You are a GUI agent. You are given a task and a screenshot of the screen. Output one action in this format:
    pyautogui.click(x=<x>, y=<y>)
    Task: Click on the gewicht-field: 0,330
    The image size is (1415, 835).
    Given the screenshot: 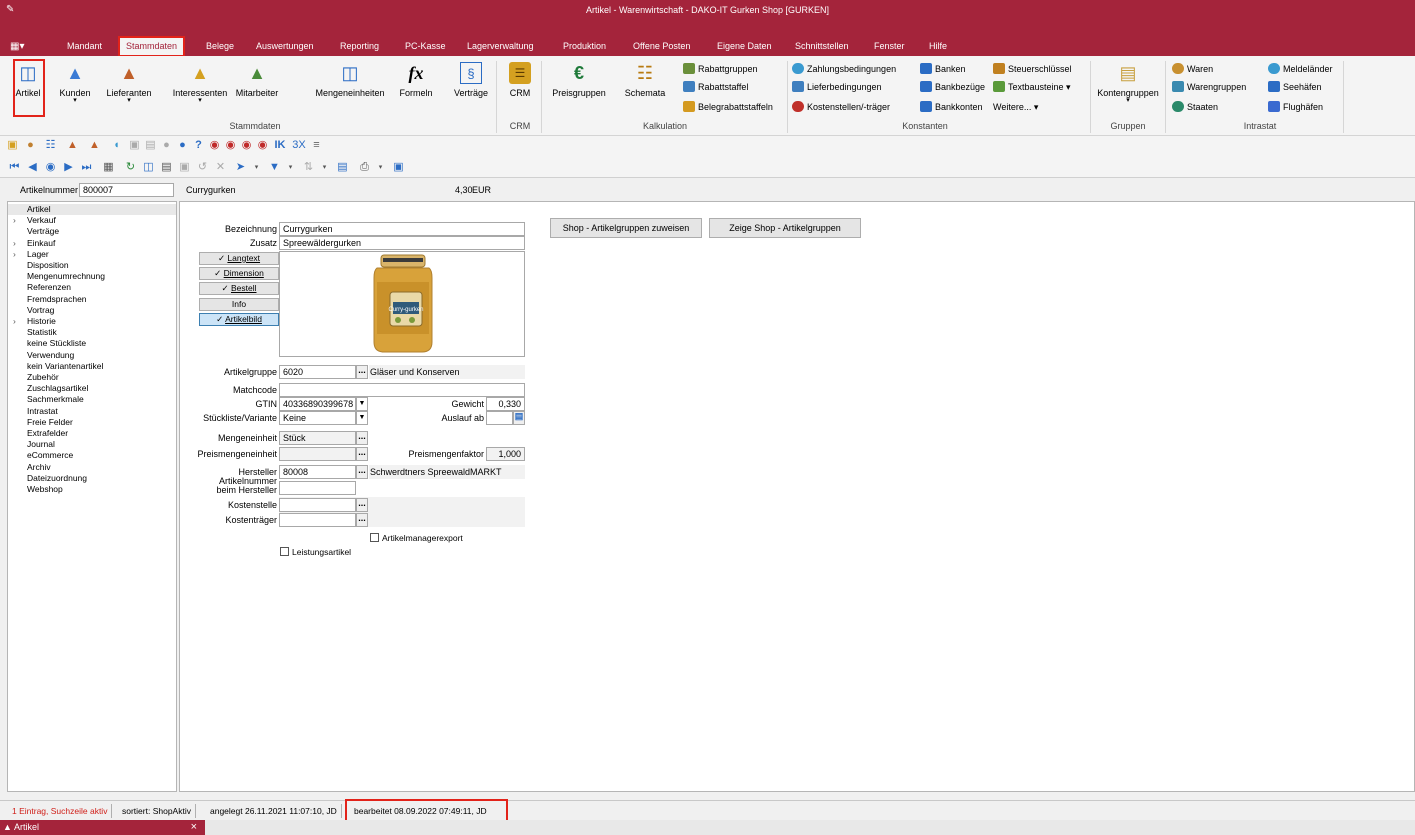 What is the action you would take?
    pyautogui.click(x=505, y=404)
    